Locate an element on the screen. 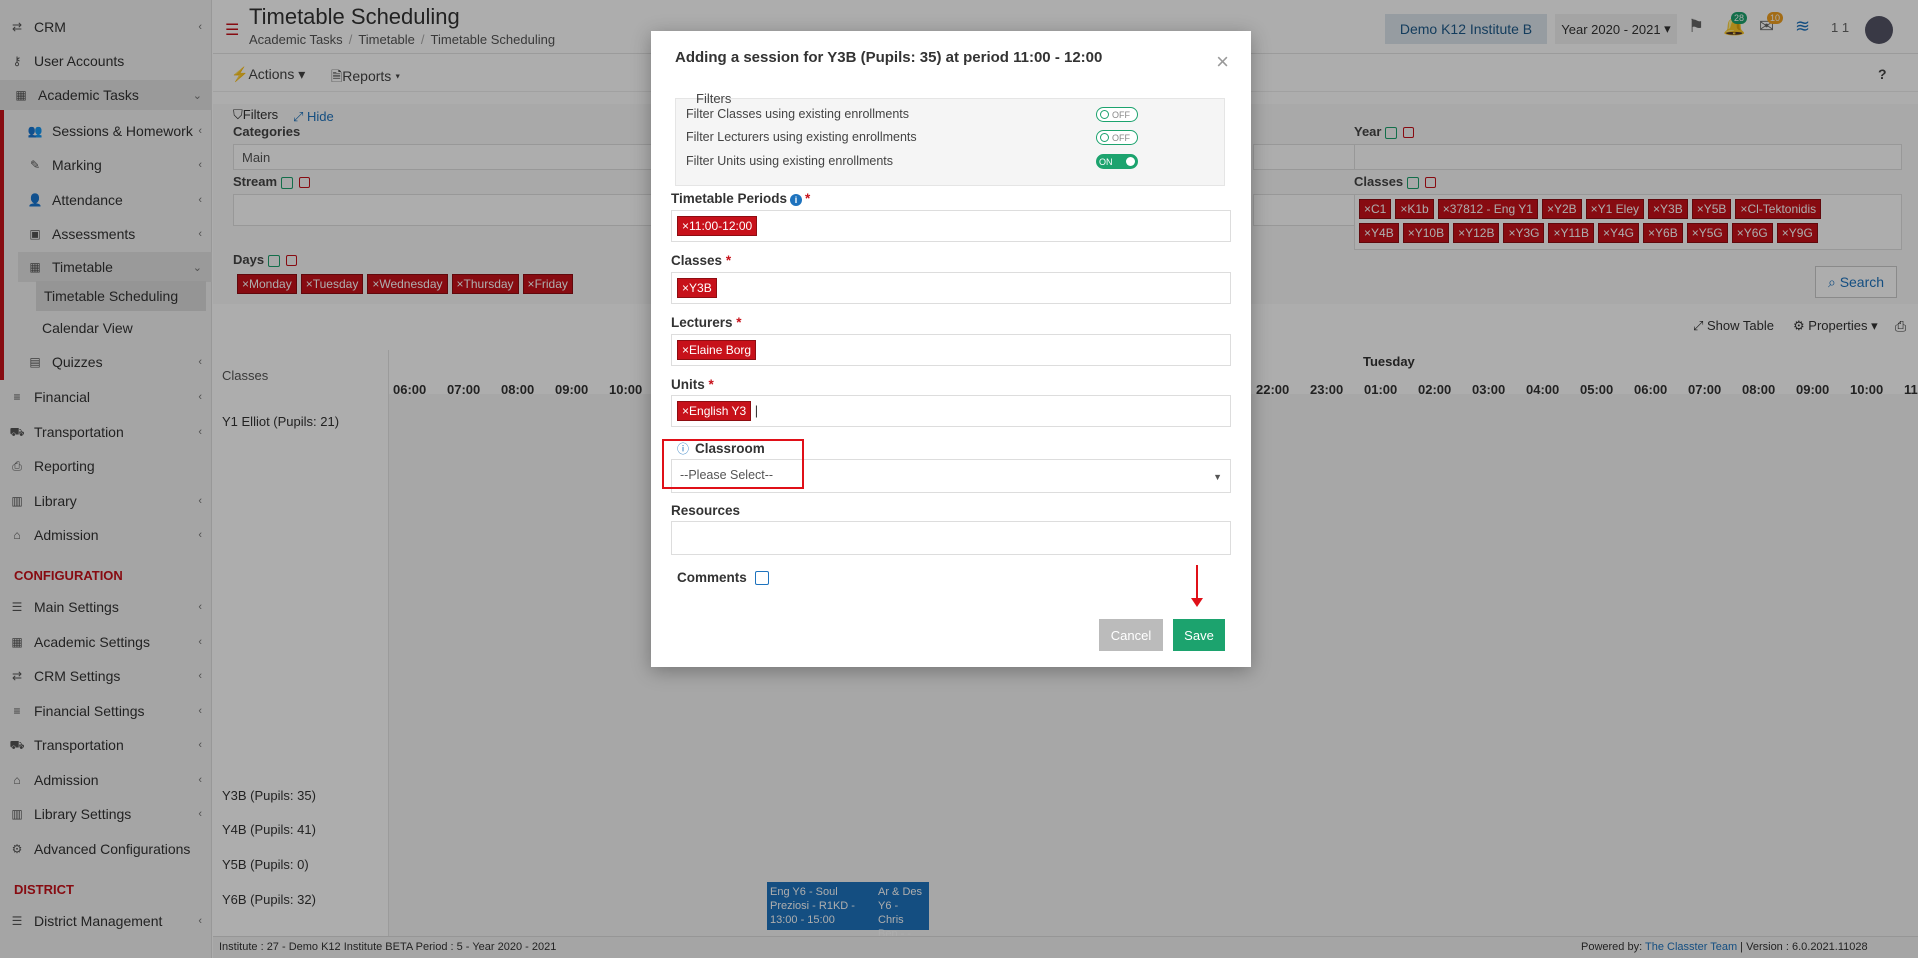 The width and height of the screenshot is (1918, 958). filter-lecturers-toggle: OFF is located at coordinates (1117, 137).